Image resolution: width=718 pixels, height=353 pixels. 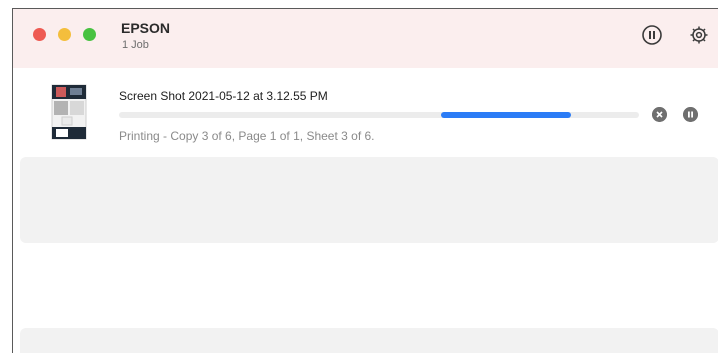 I want to click on progress-fill, so click(x=506, y=115).